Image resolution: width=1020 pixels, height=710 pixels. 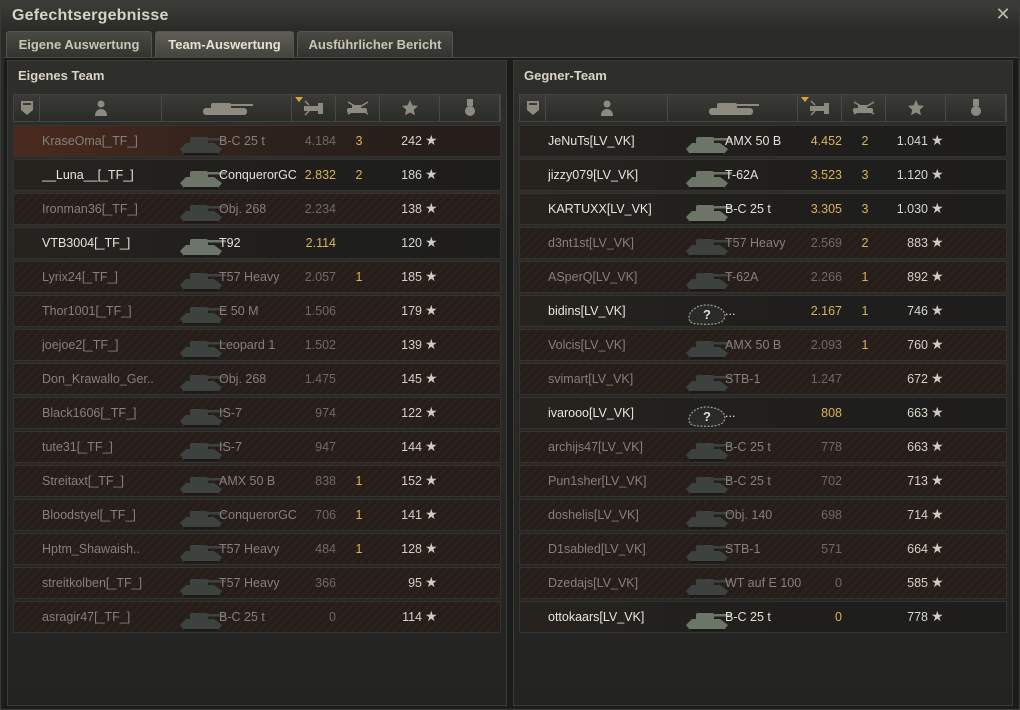 What do you see at coordinates (61, 75) in the screenshot?
I see `own-team-title: Eigenes Team` at bounding box center [61, 75].